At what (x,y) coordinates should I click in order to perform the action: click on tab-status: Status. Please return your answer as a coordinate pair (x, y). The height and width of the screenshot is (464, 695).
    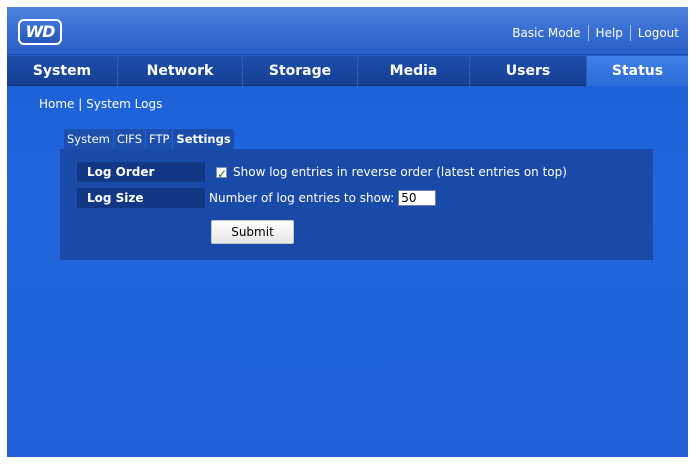
    Looking at the image, I should click on (637, 71).